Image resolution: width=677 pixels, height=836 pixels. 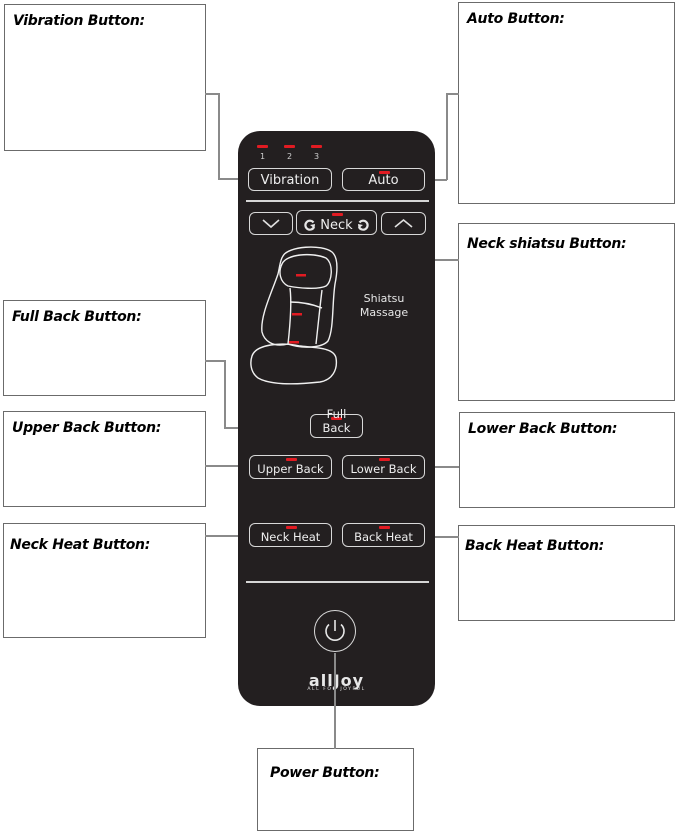 What do you see at coordinates (290, 156) in the screenshot?
I see `vibration-level-2: 2` at bounding box center [290, 156].